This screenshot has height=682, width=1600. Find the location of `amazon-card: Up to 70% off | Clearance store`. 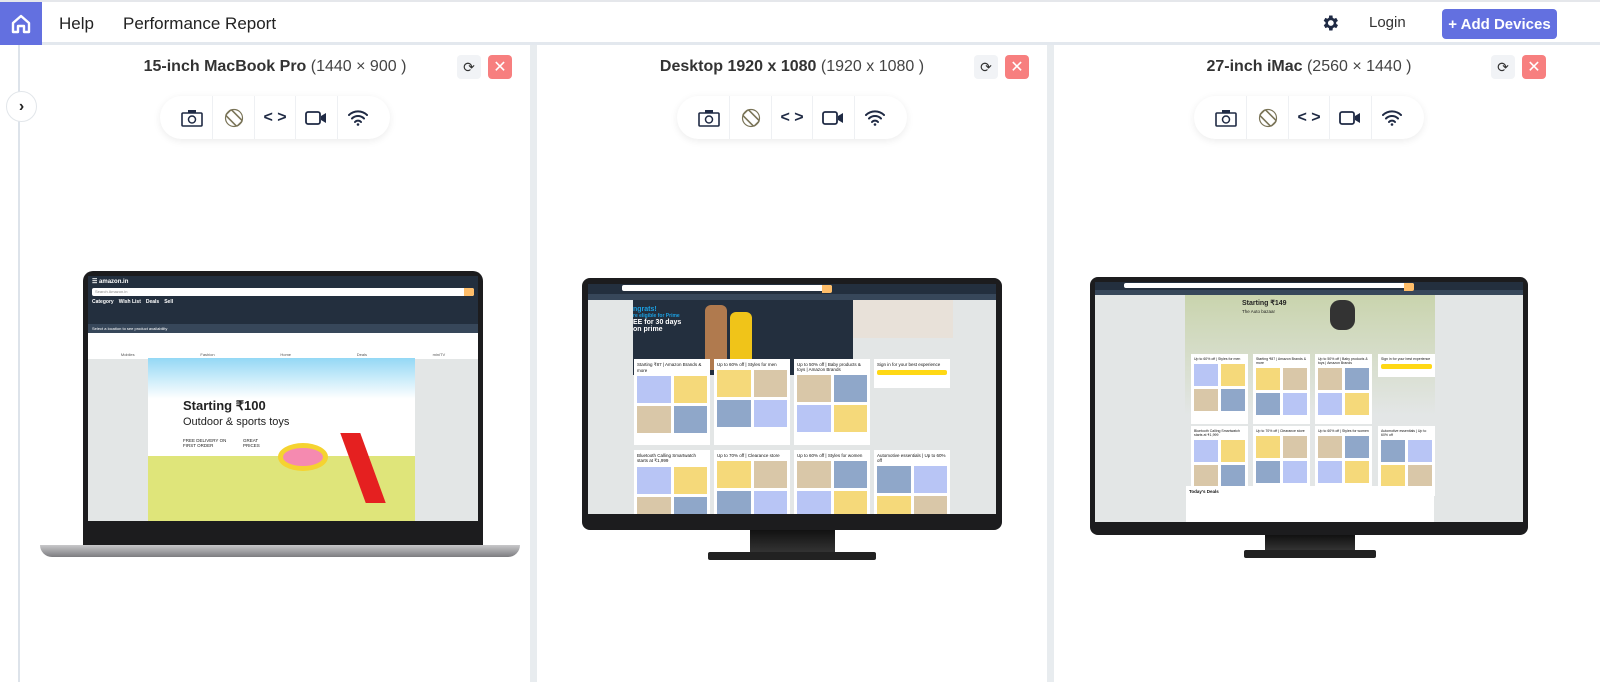

amazon-card: Up to 70% off | Clearance store is located at coordinates (752, 482).